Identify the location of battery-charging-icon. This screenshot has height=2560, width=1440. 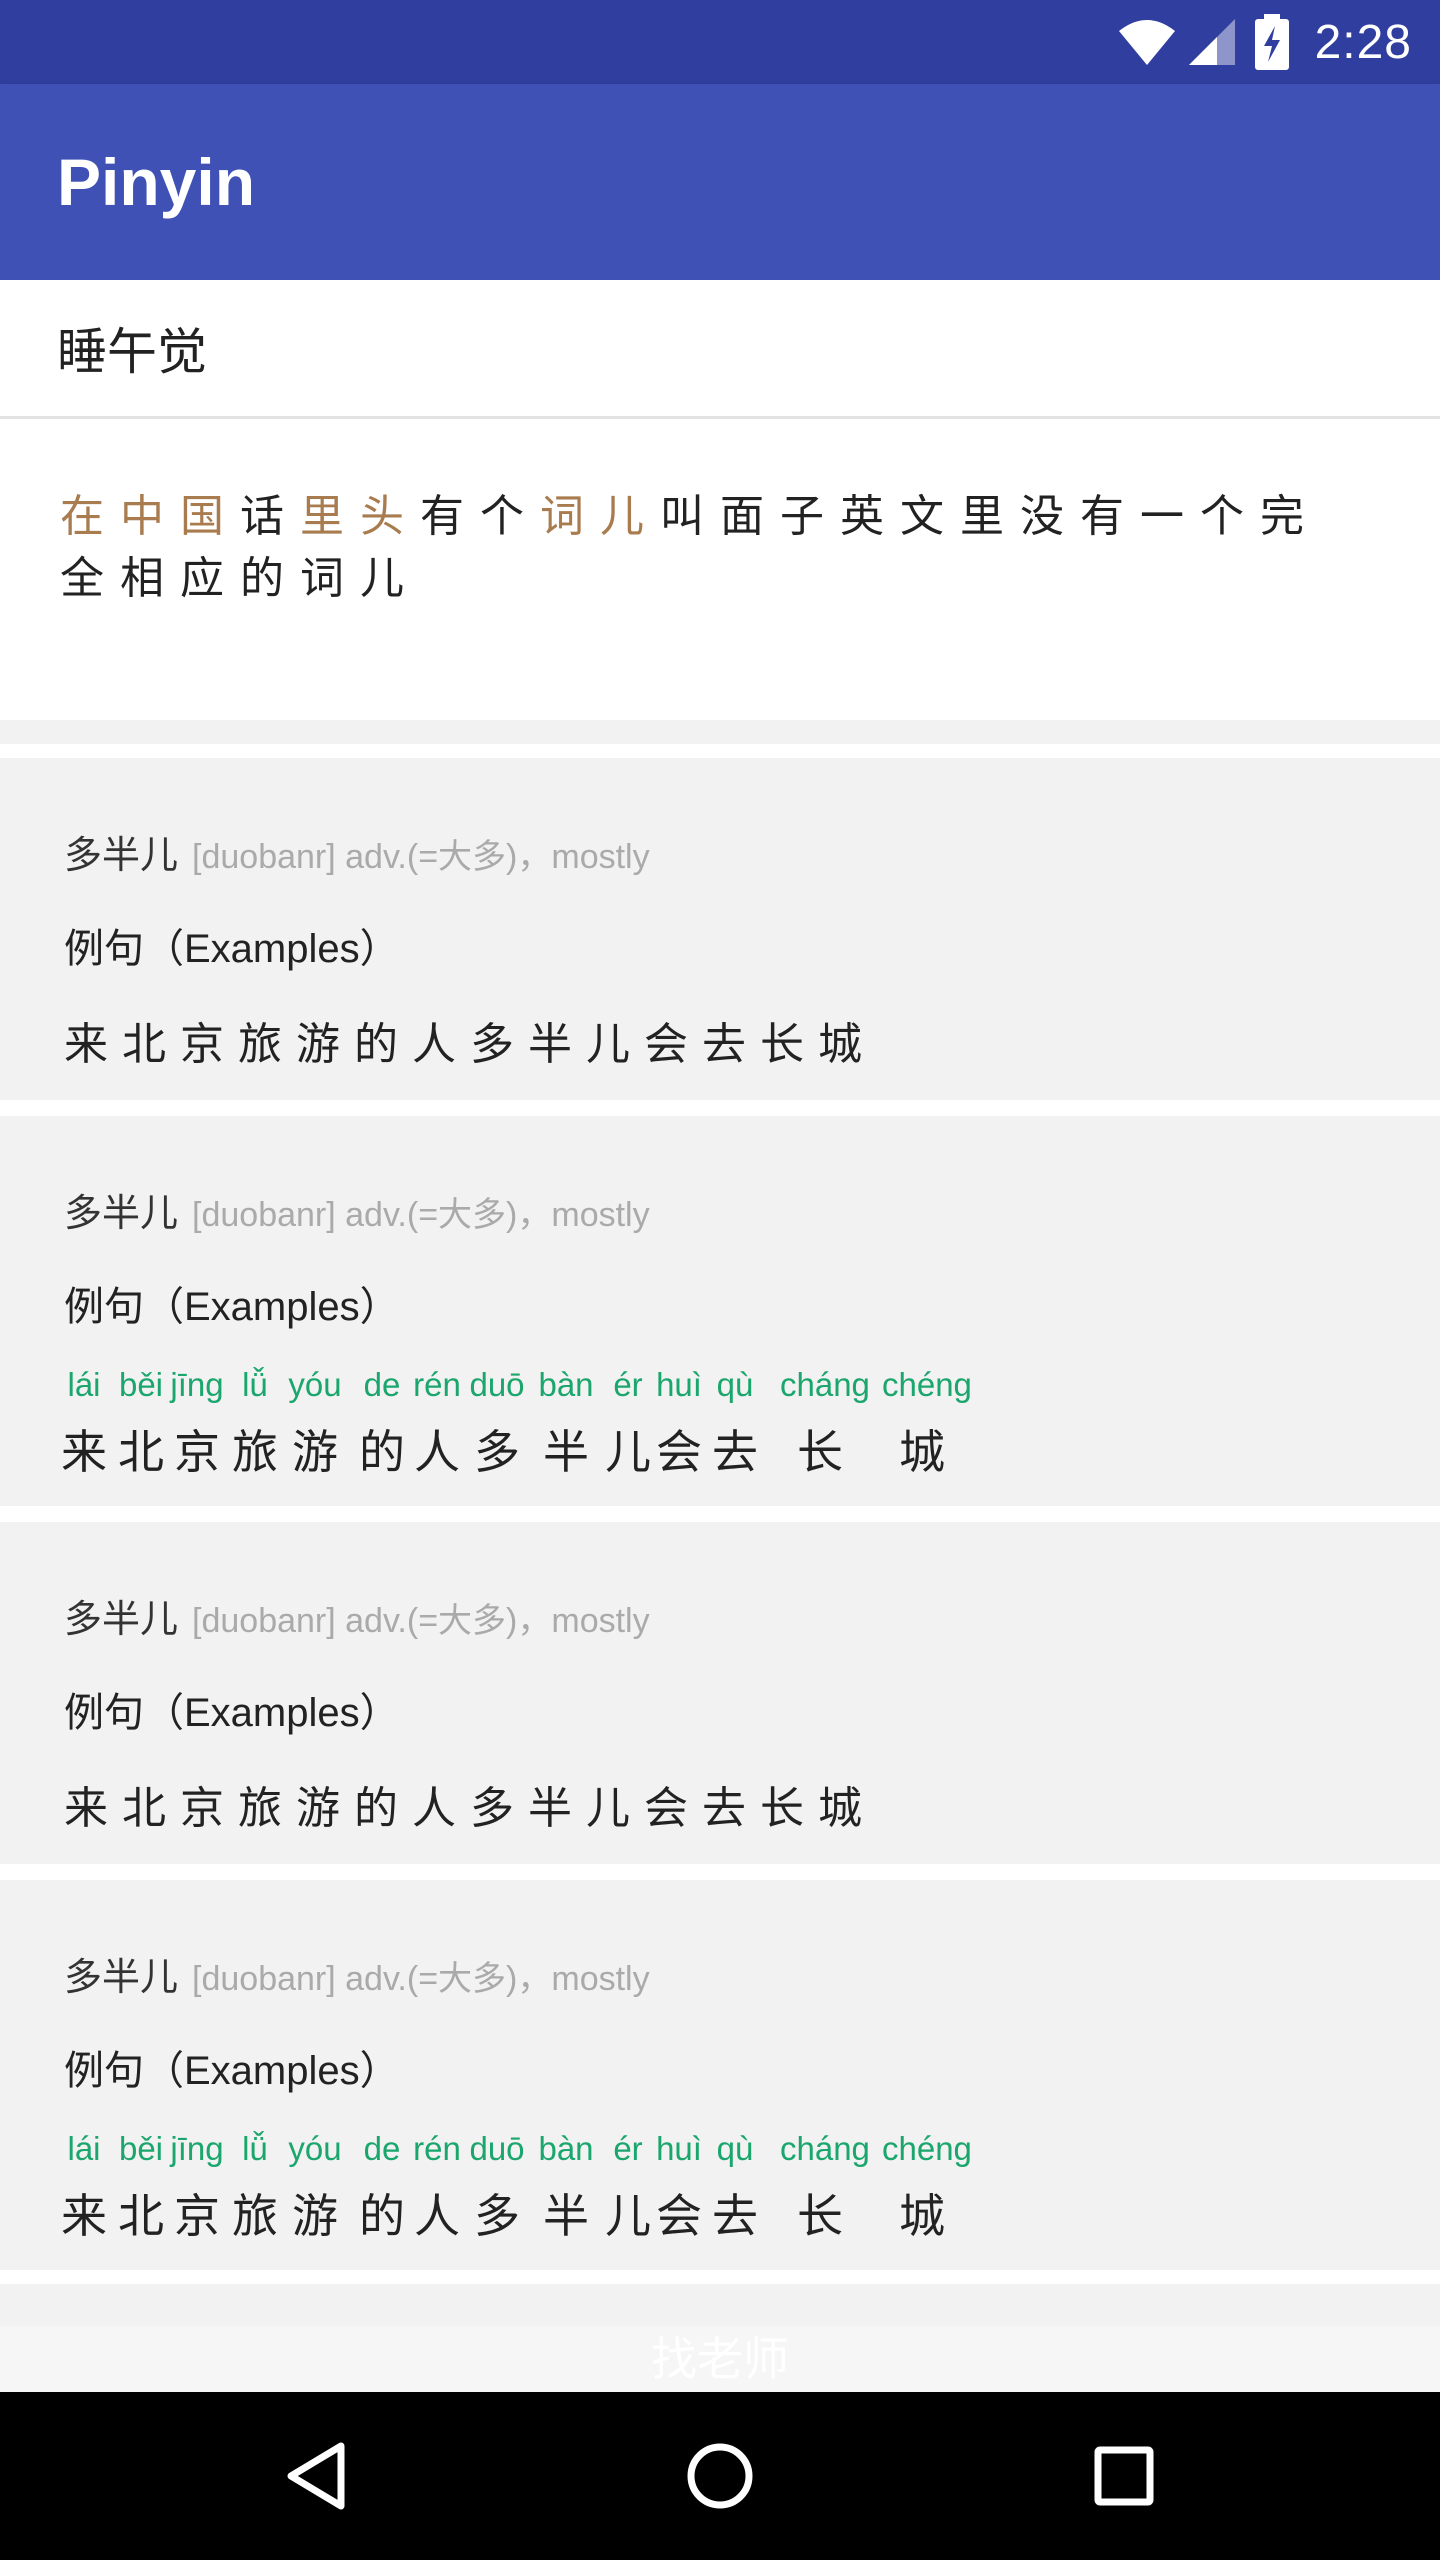
(1271, 42).